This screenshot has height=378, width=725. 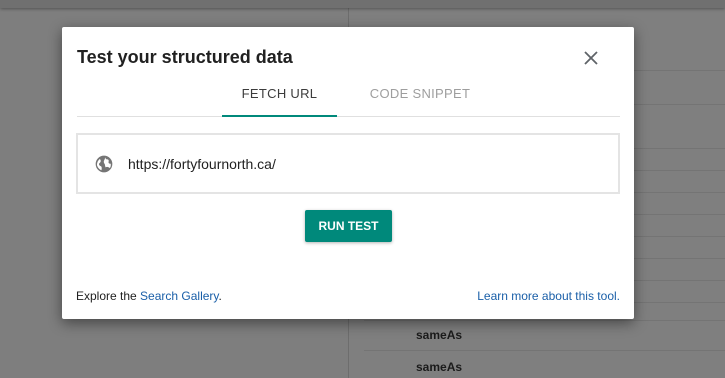 What do you see at coordinates (348, 163) in the screenshot?
I see `url-input: https://fortyfournorth.ca/` at bounding box center [348, 163].